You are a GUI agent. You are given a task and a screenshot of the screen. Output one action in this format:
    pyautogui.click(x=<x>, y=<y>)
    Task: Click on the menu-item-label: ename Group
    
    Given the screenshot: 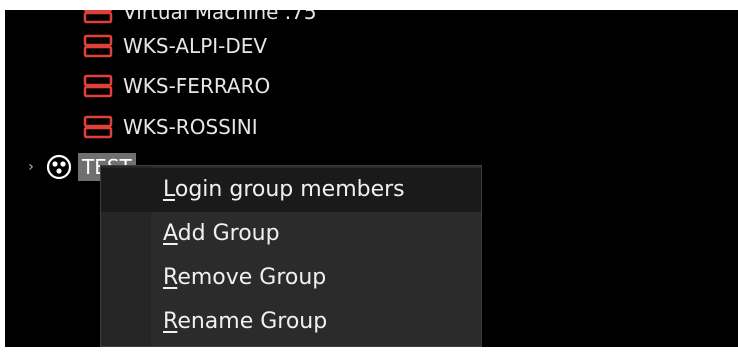 What is the action you would take?
    pyautogui.click(x=252, y=321)
    